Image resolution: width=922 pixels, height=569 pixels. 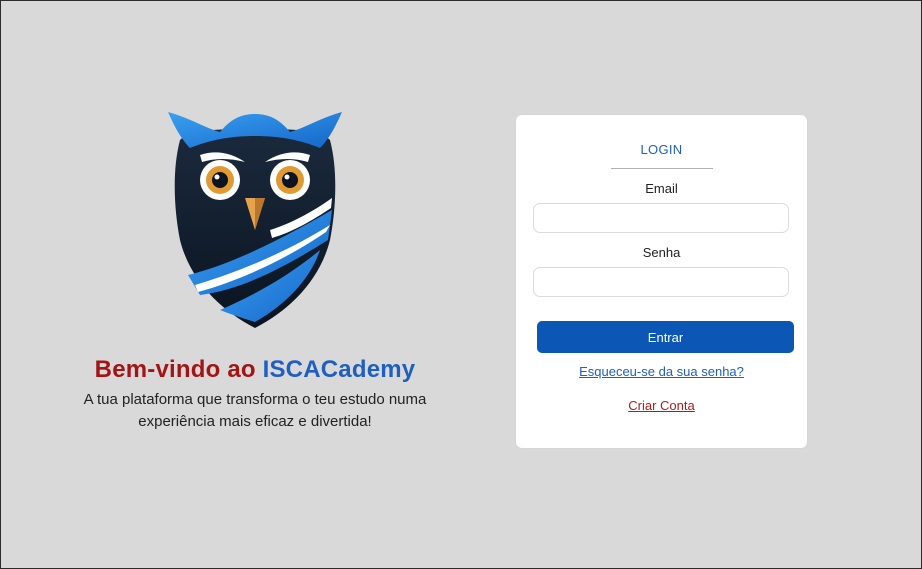 I want to click on create-account-link: Criar Conta, so click(x=661, y=405).